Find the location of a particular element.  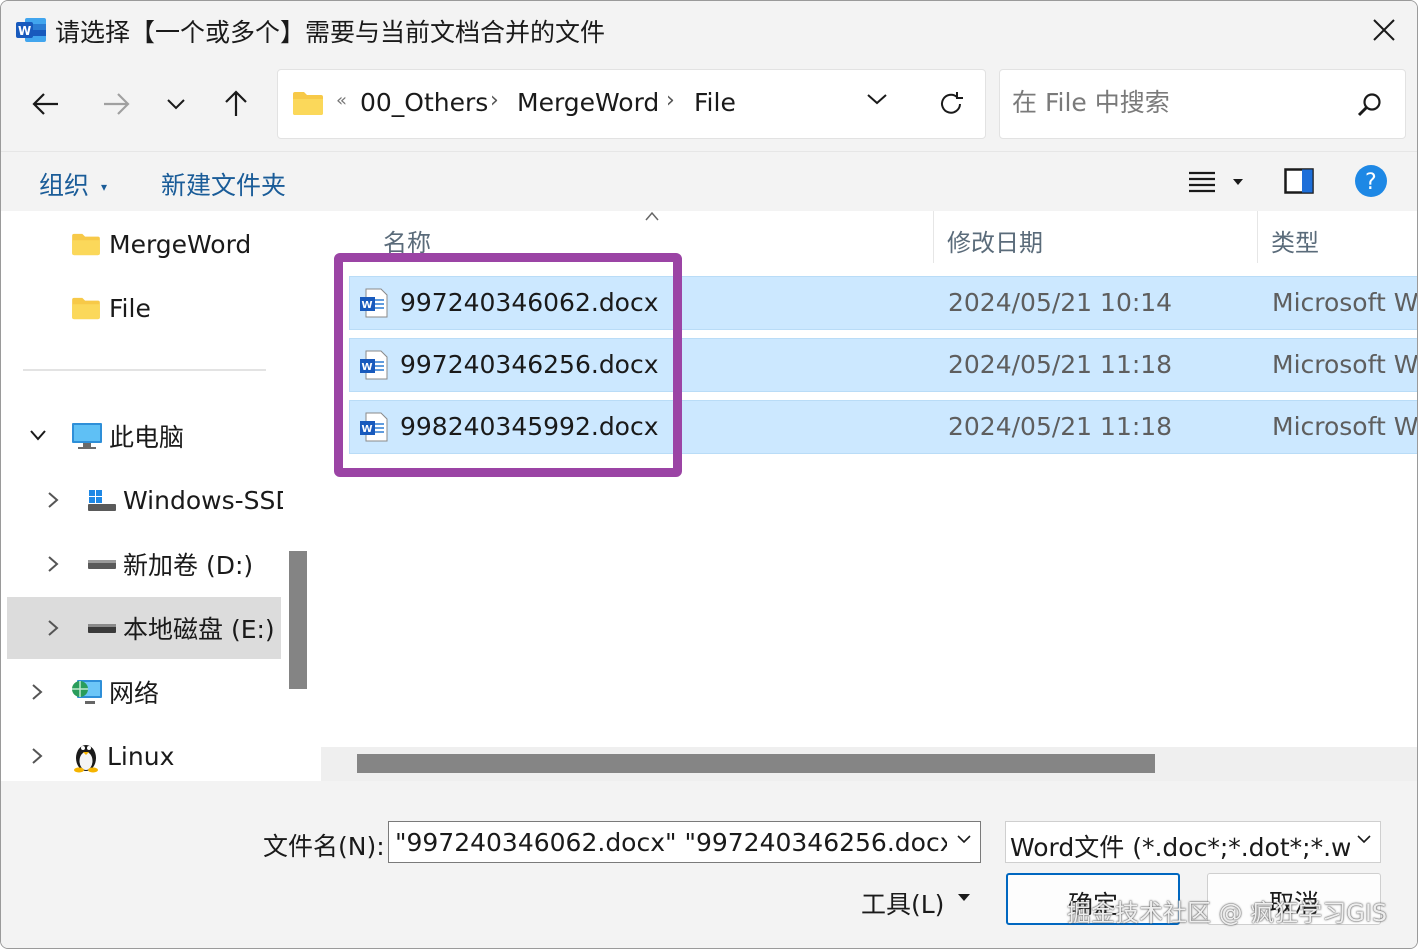

sidebar-item-label: 本地磁盘 (E:) is located at coordinates (199, 629).